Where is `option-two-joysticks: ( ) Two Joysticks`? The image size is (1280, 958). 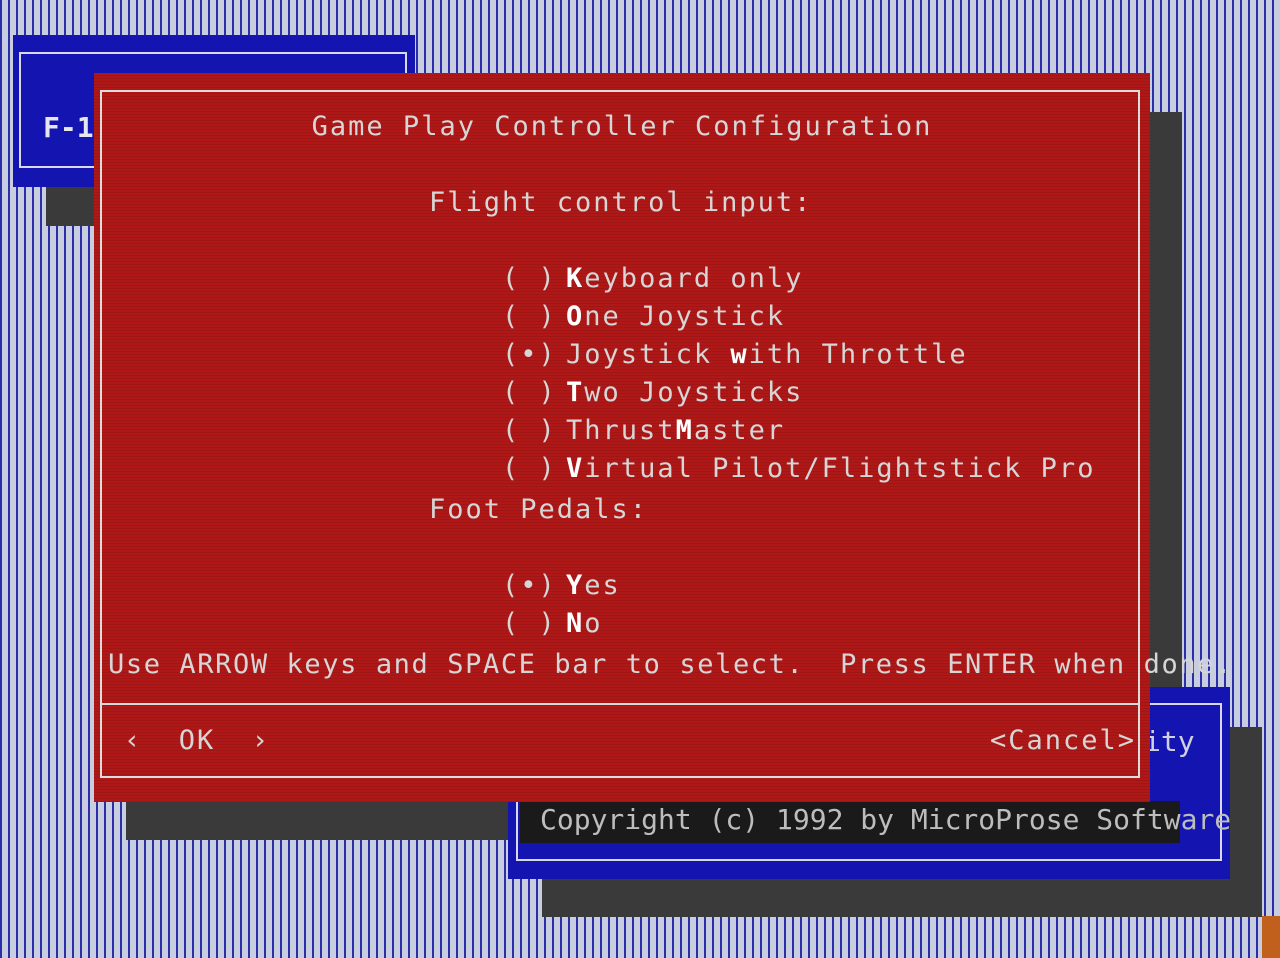
option-two-joysticks: ( ) Two Joysticks is located at coordinates (616, 373).